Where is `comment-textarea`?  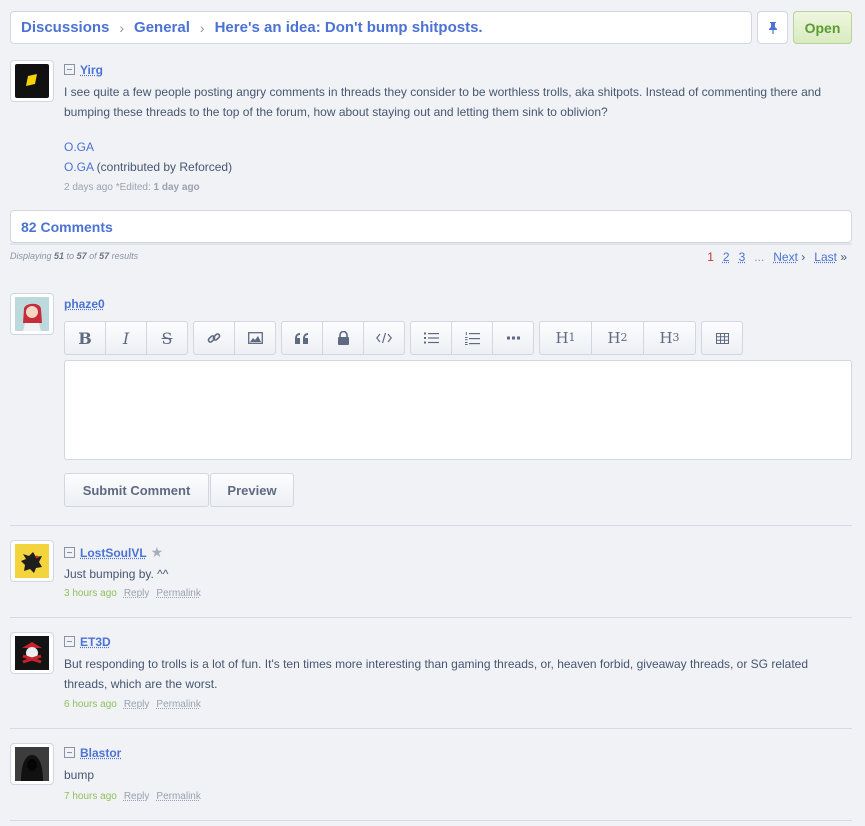
comment-textarea is located at coordinates (458, 410).